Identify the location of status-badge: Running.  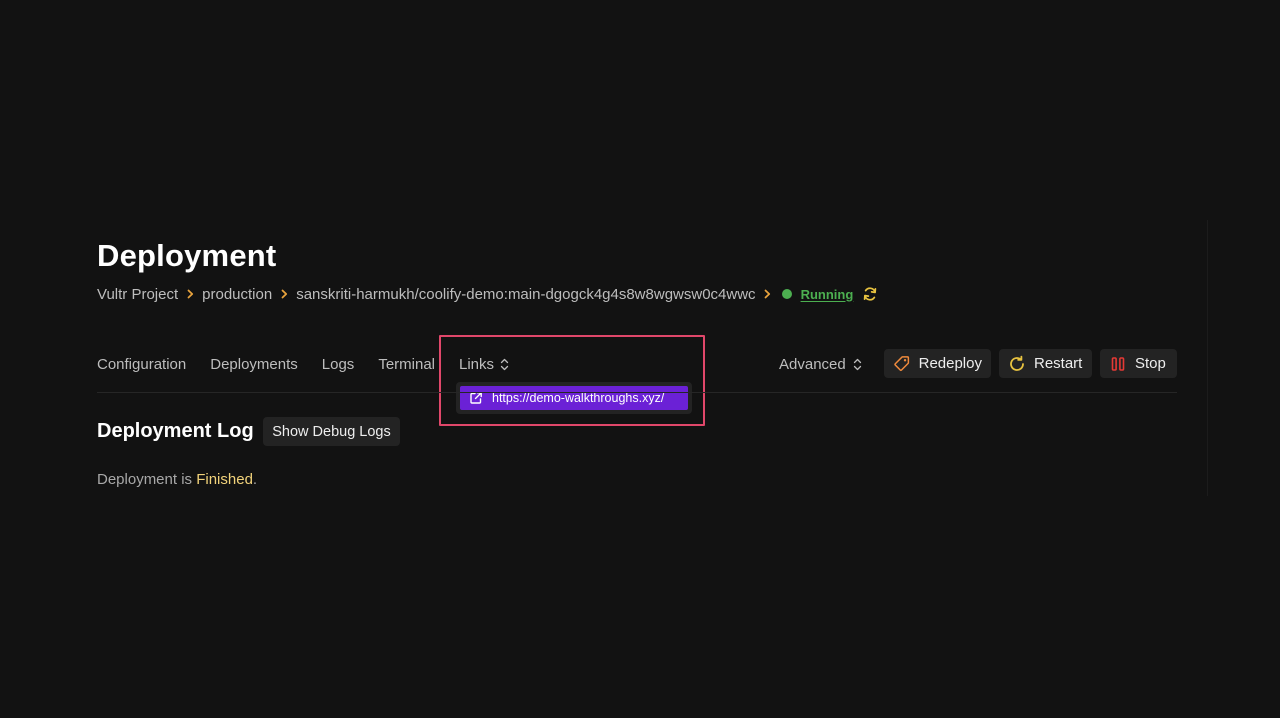
(827, 294).